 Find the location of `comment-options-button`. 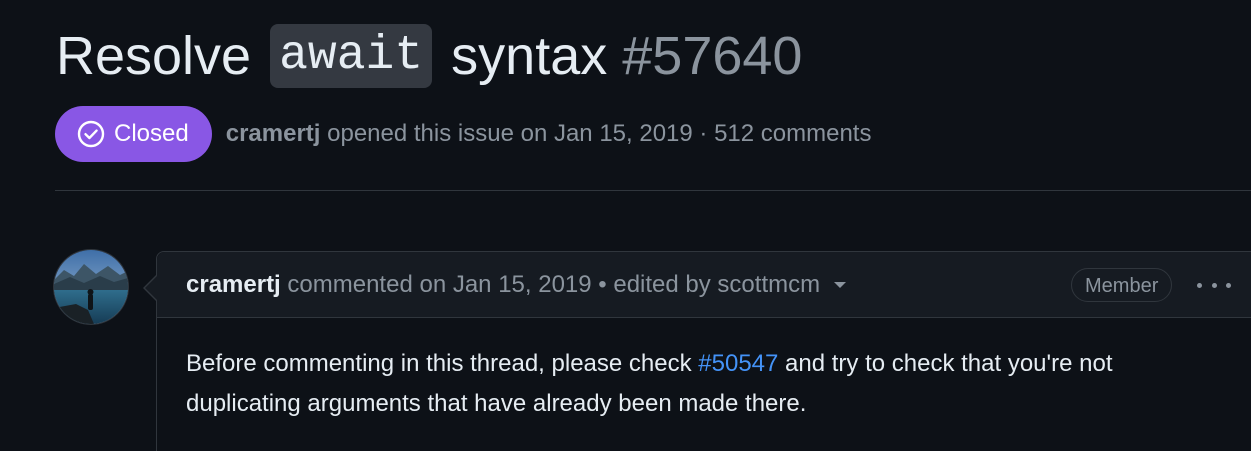

comment-options-button is located at coordinates (1214, 285).